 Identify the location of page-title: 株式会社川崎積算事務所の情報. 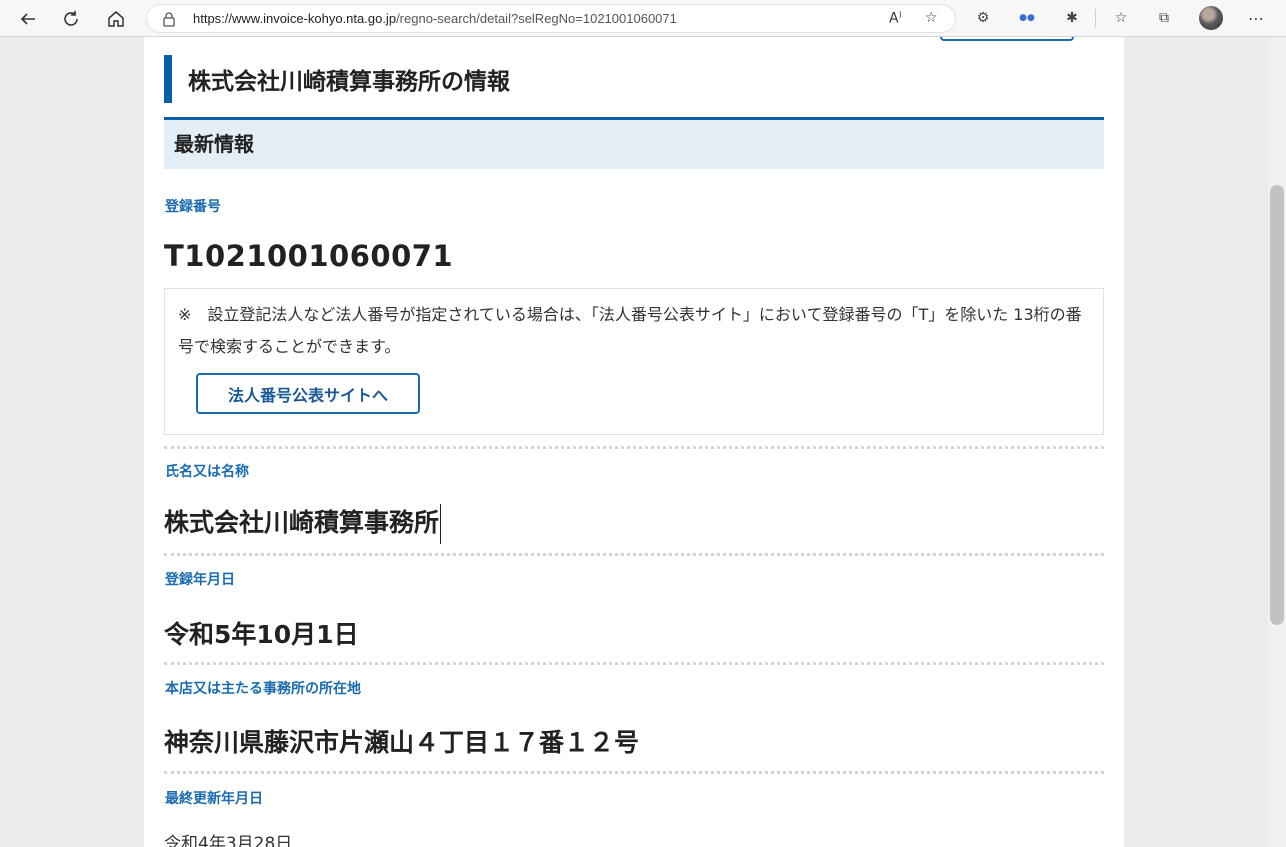
(349, 82).